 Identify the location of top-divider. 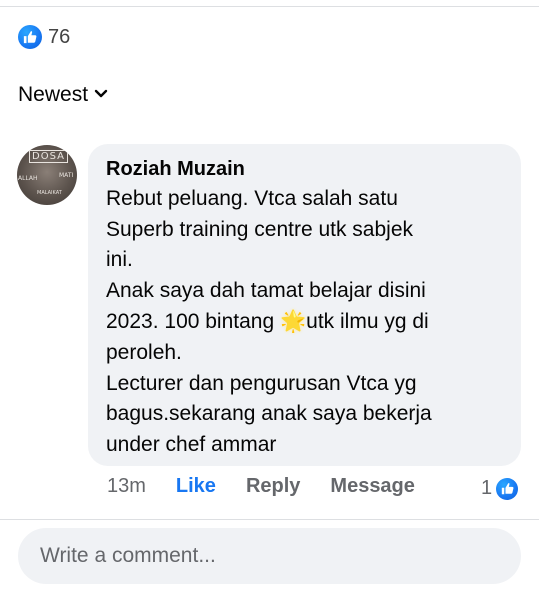
(269, 6).